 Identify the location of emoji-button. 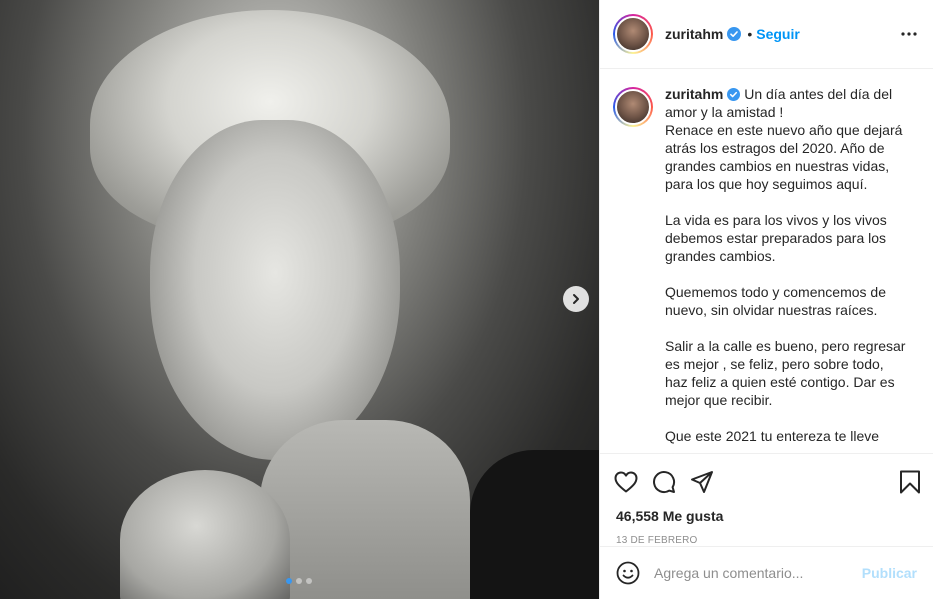
(628, 573).